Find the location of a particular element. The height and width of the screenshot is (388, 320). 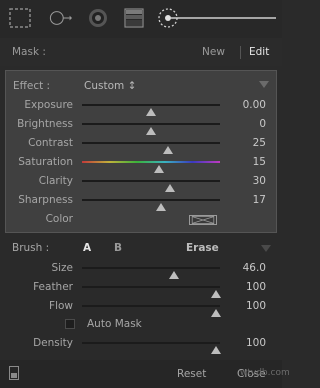

slider-saturation: Saturation 15 is located at coordinates (141, 163).